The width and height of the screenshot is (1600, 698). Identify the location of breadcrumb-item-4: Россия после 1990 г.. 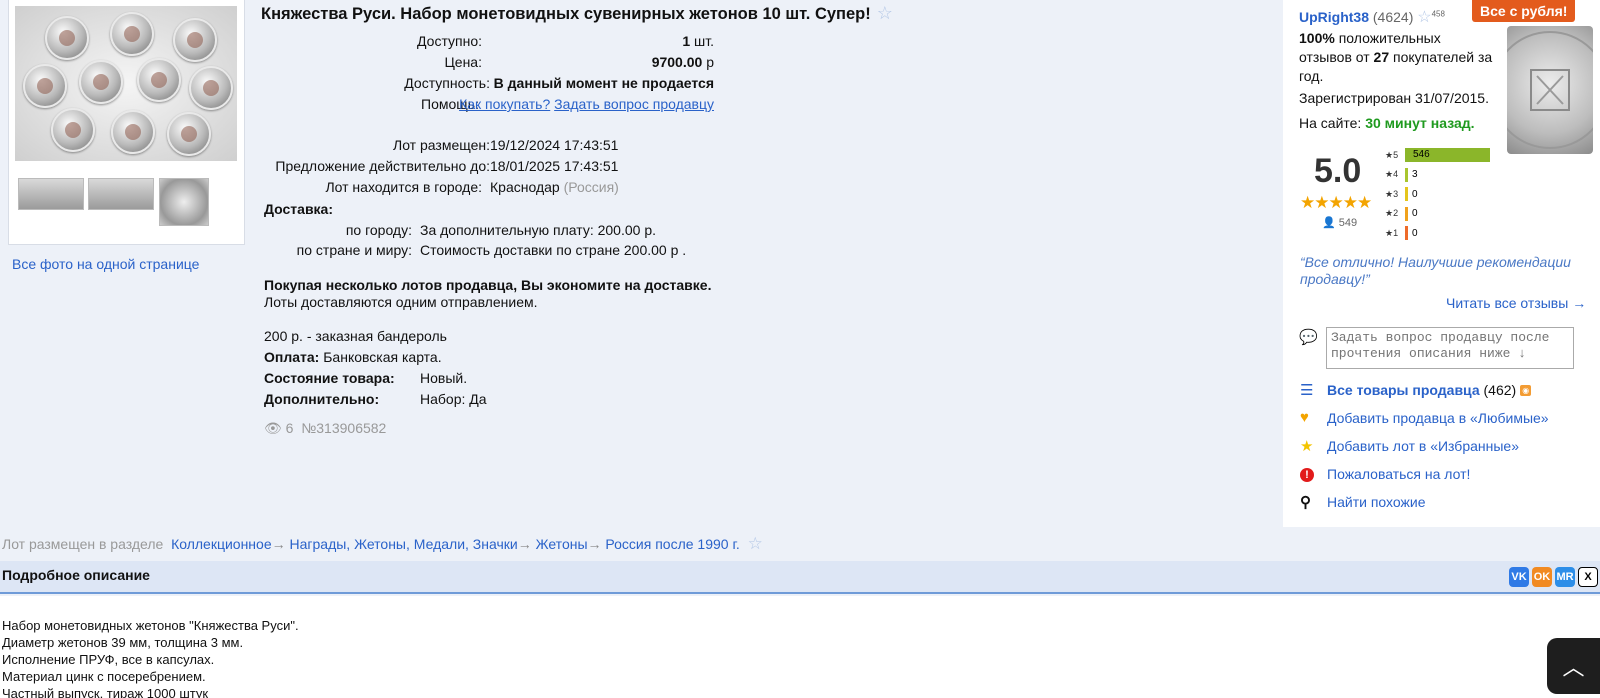
(672, 544).